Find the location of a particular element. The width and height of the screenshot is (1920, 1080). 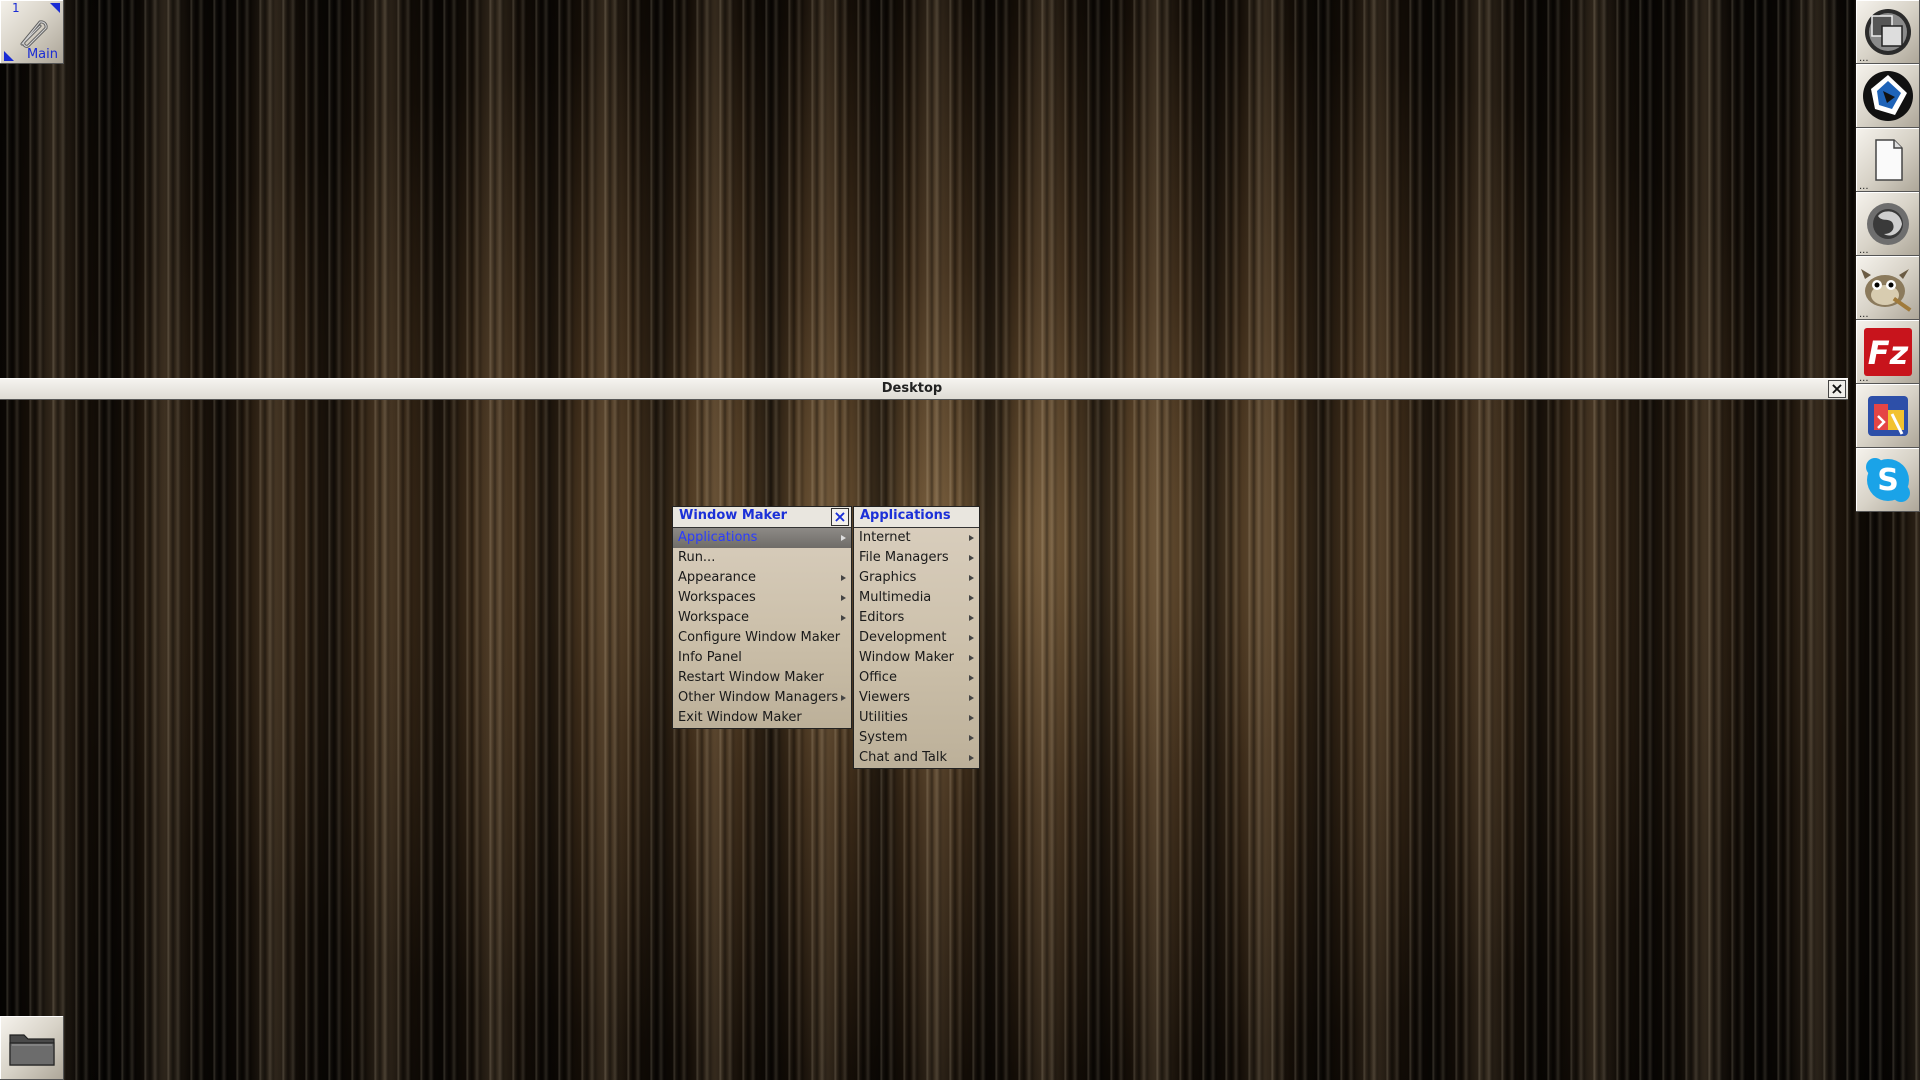

desktop-close-button: × is located at coordinates (1837, 389).